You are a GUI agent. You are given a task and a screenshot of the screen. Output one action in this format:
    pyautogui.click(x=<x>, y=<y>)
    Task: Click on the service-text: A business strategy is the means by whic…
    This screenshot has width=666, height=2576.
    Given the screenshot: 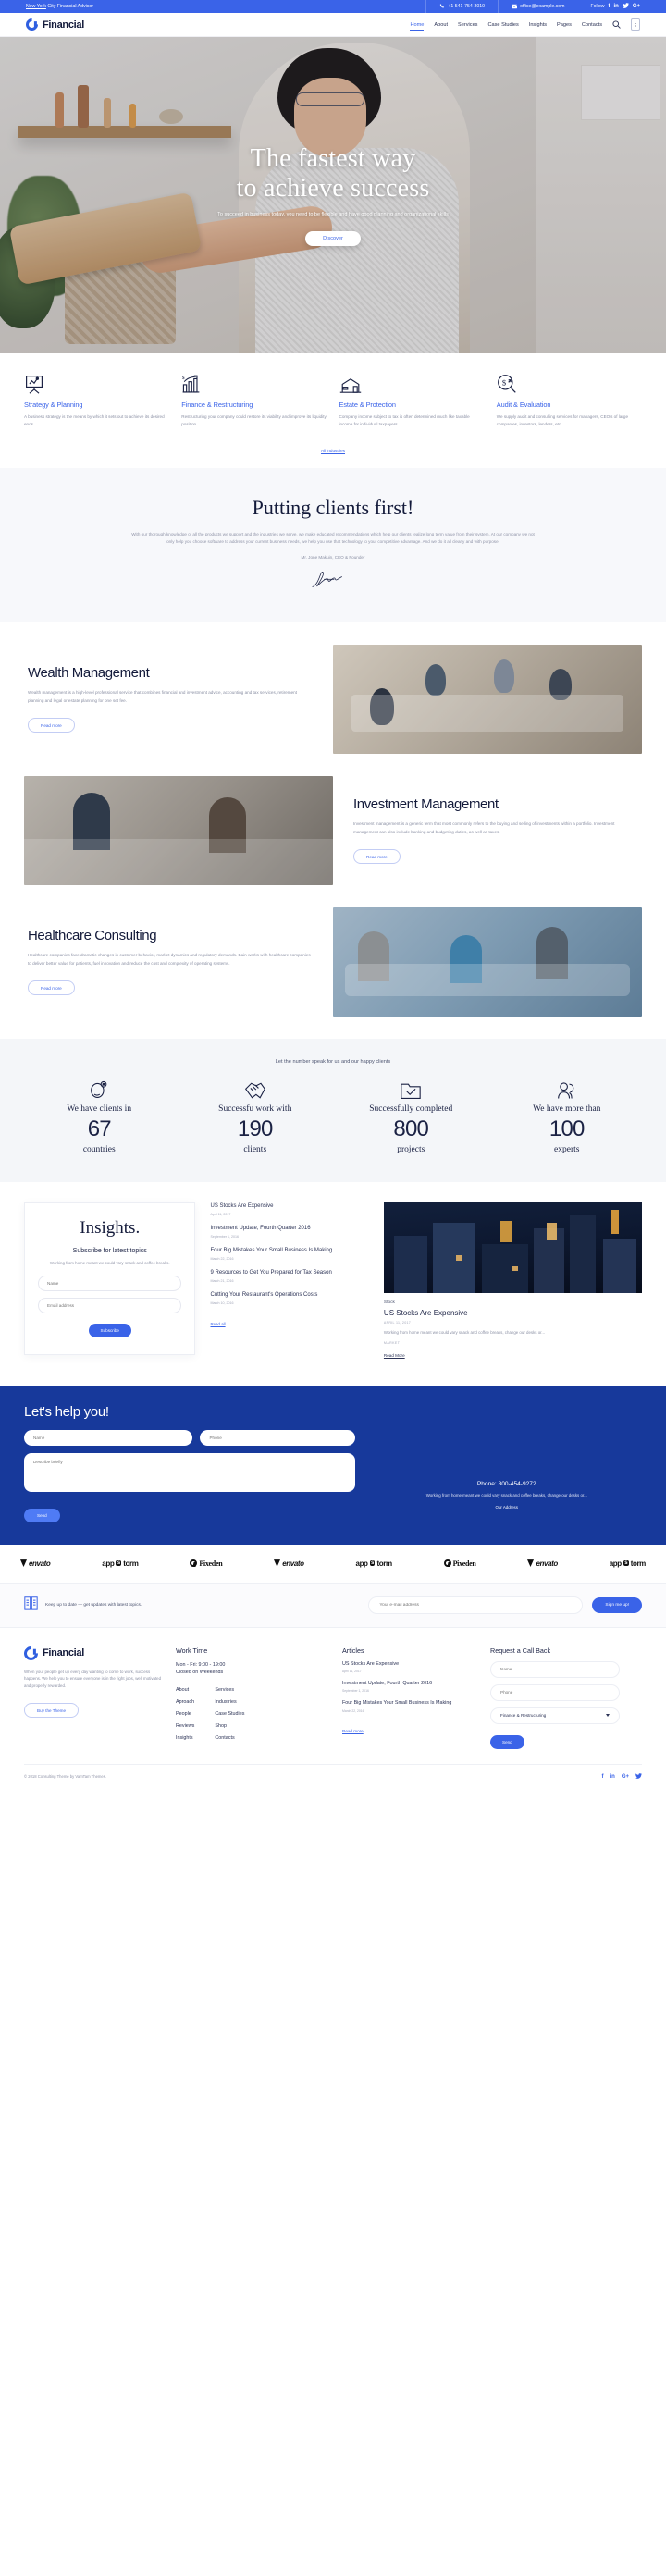 What is the action you would take?
    pyautogui.click(x=94, y=420)
    